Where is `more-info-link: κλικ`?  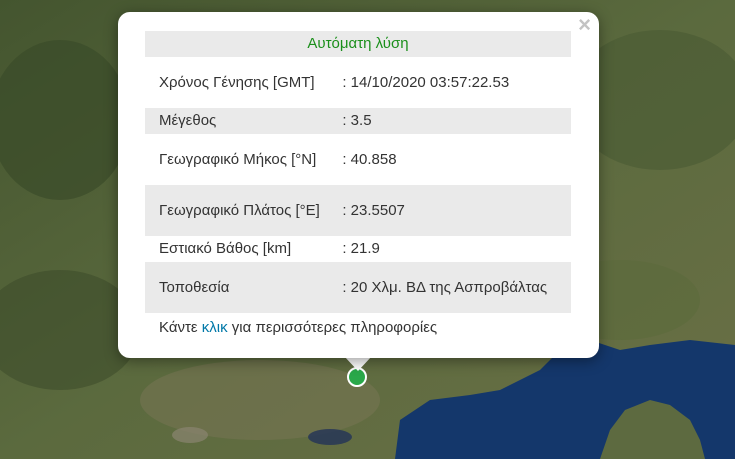
more-info-link: κλικ is located at coordinates (215, 327).